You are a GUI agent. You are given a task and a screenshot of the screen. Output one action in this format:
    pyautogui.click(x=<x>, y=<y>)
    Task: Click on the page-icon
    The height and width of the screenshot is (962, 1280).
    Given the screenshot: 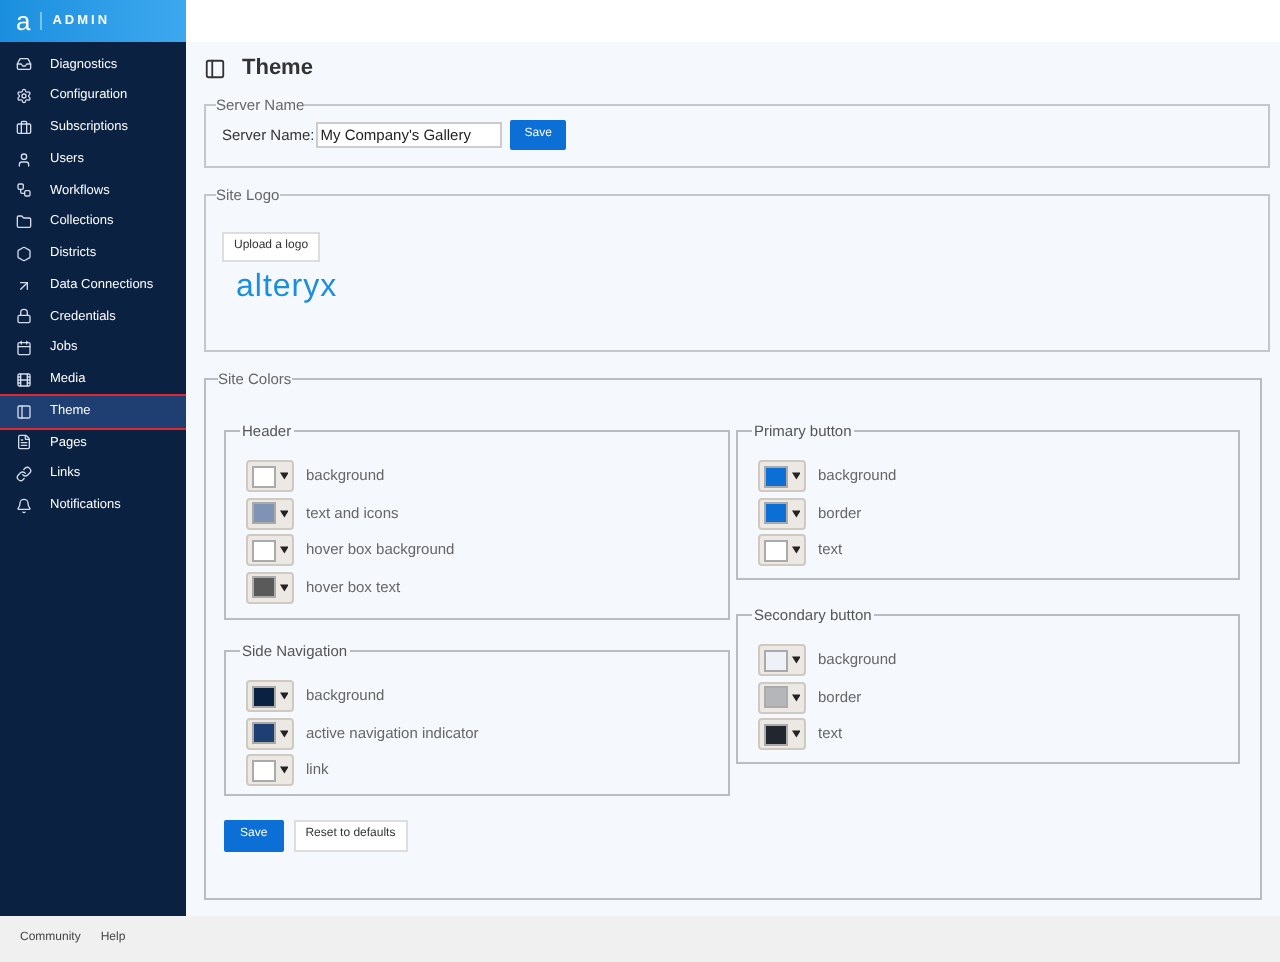 What is the action you would take?
    pyautogui.click(x=24, y=442)
    